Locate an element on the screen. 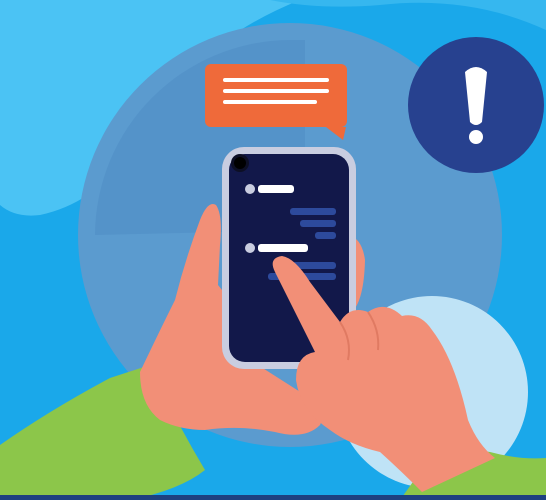 The height and width of the screenshot is (500, 546). bottom-bar is located at coordinates (273, 497).